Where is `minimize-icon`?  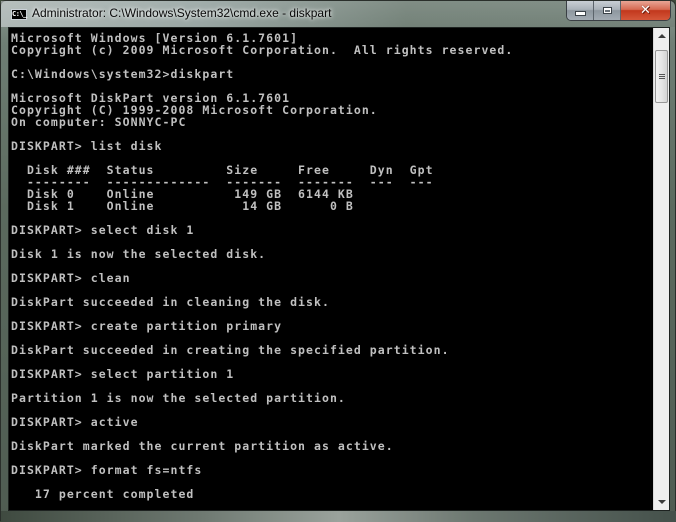 minimize-icon is located at coordinates (580, 13).